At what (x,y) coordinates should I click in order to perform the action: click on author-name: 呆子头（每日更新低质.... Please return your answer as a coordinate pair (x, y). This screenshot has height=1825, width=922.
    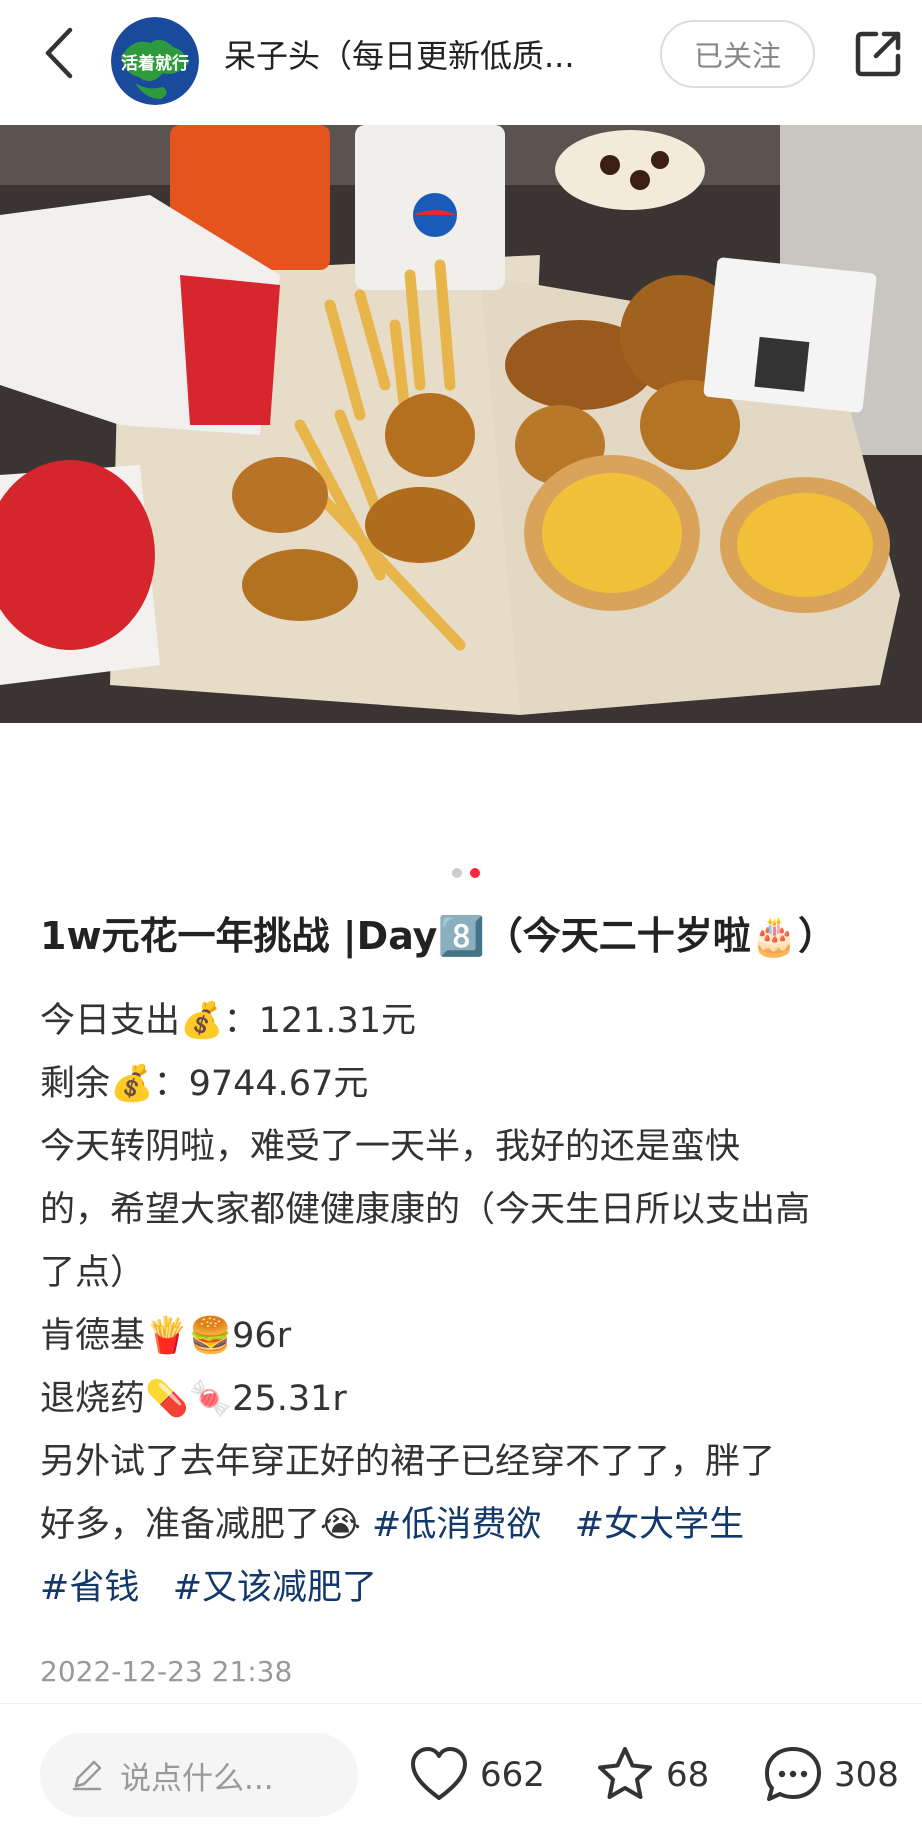
    Looking at the image, I should click on (429, 56).